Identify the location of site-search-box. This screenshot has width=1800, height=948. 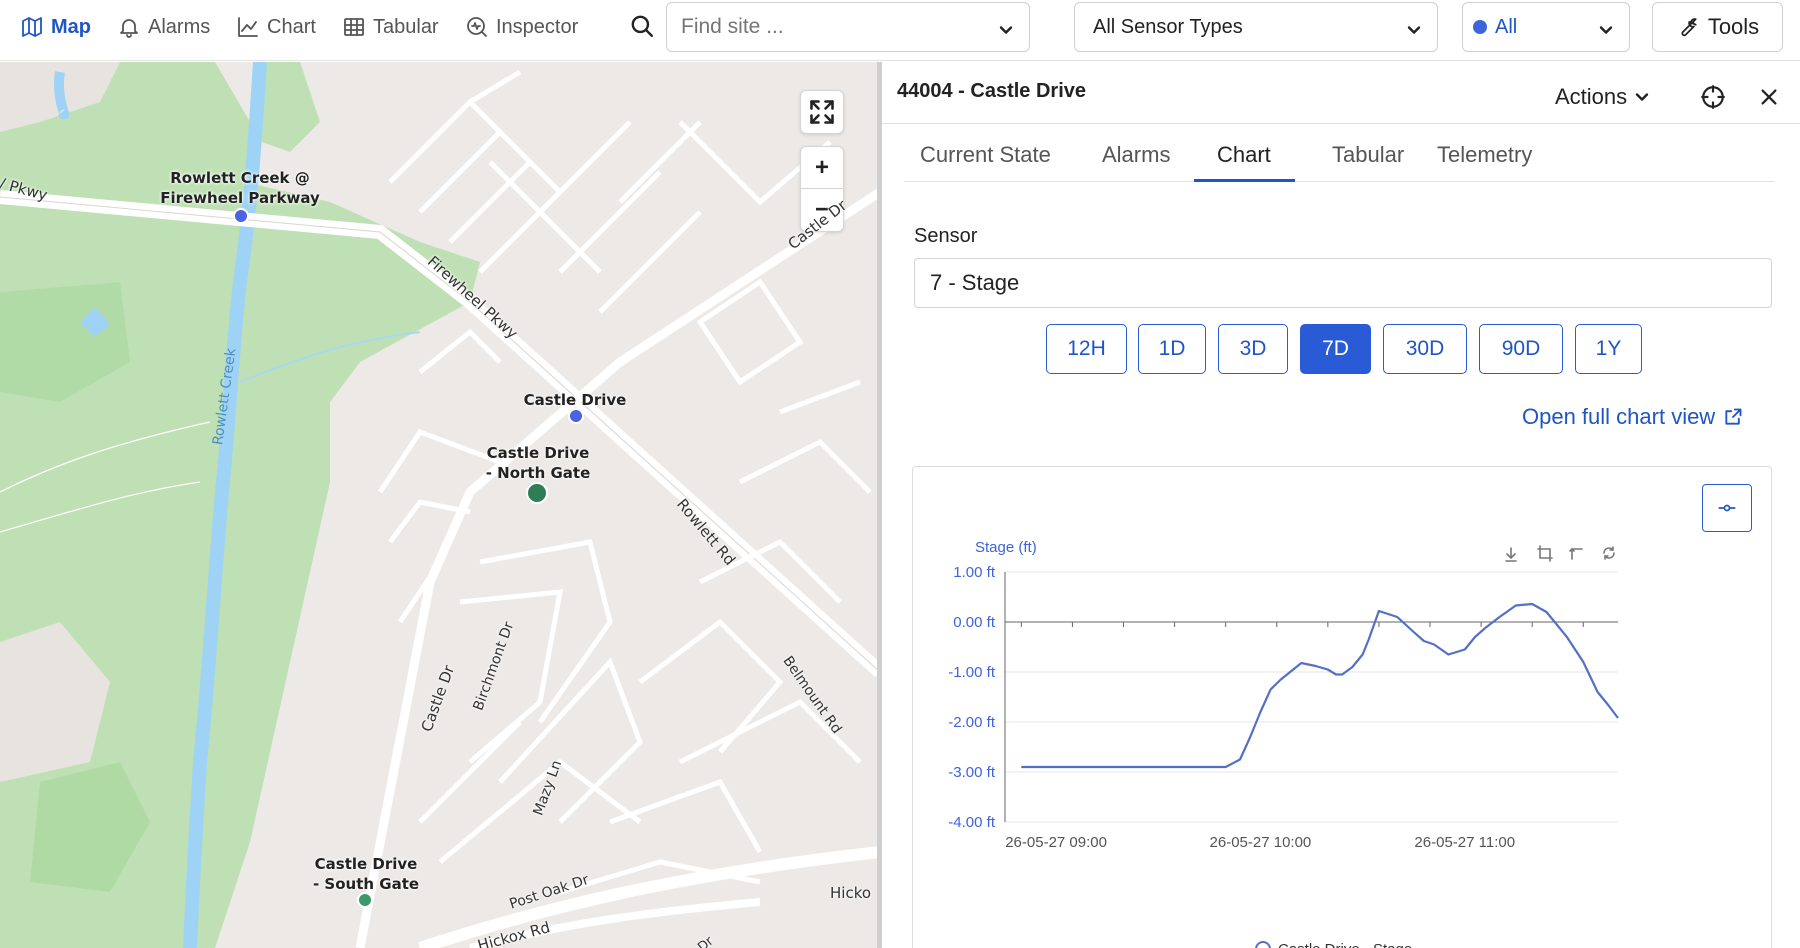
(848, 27).